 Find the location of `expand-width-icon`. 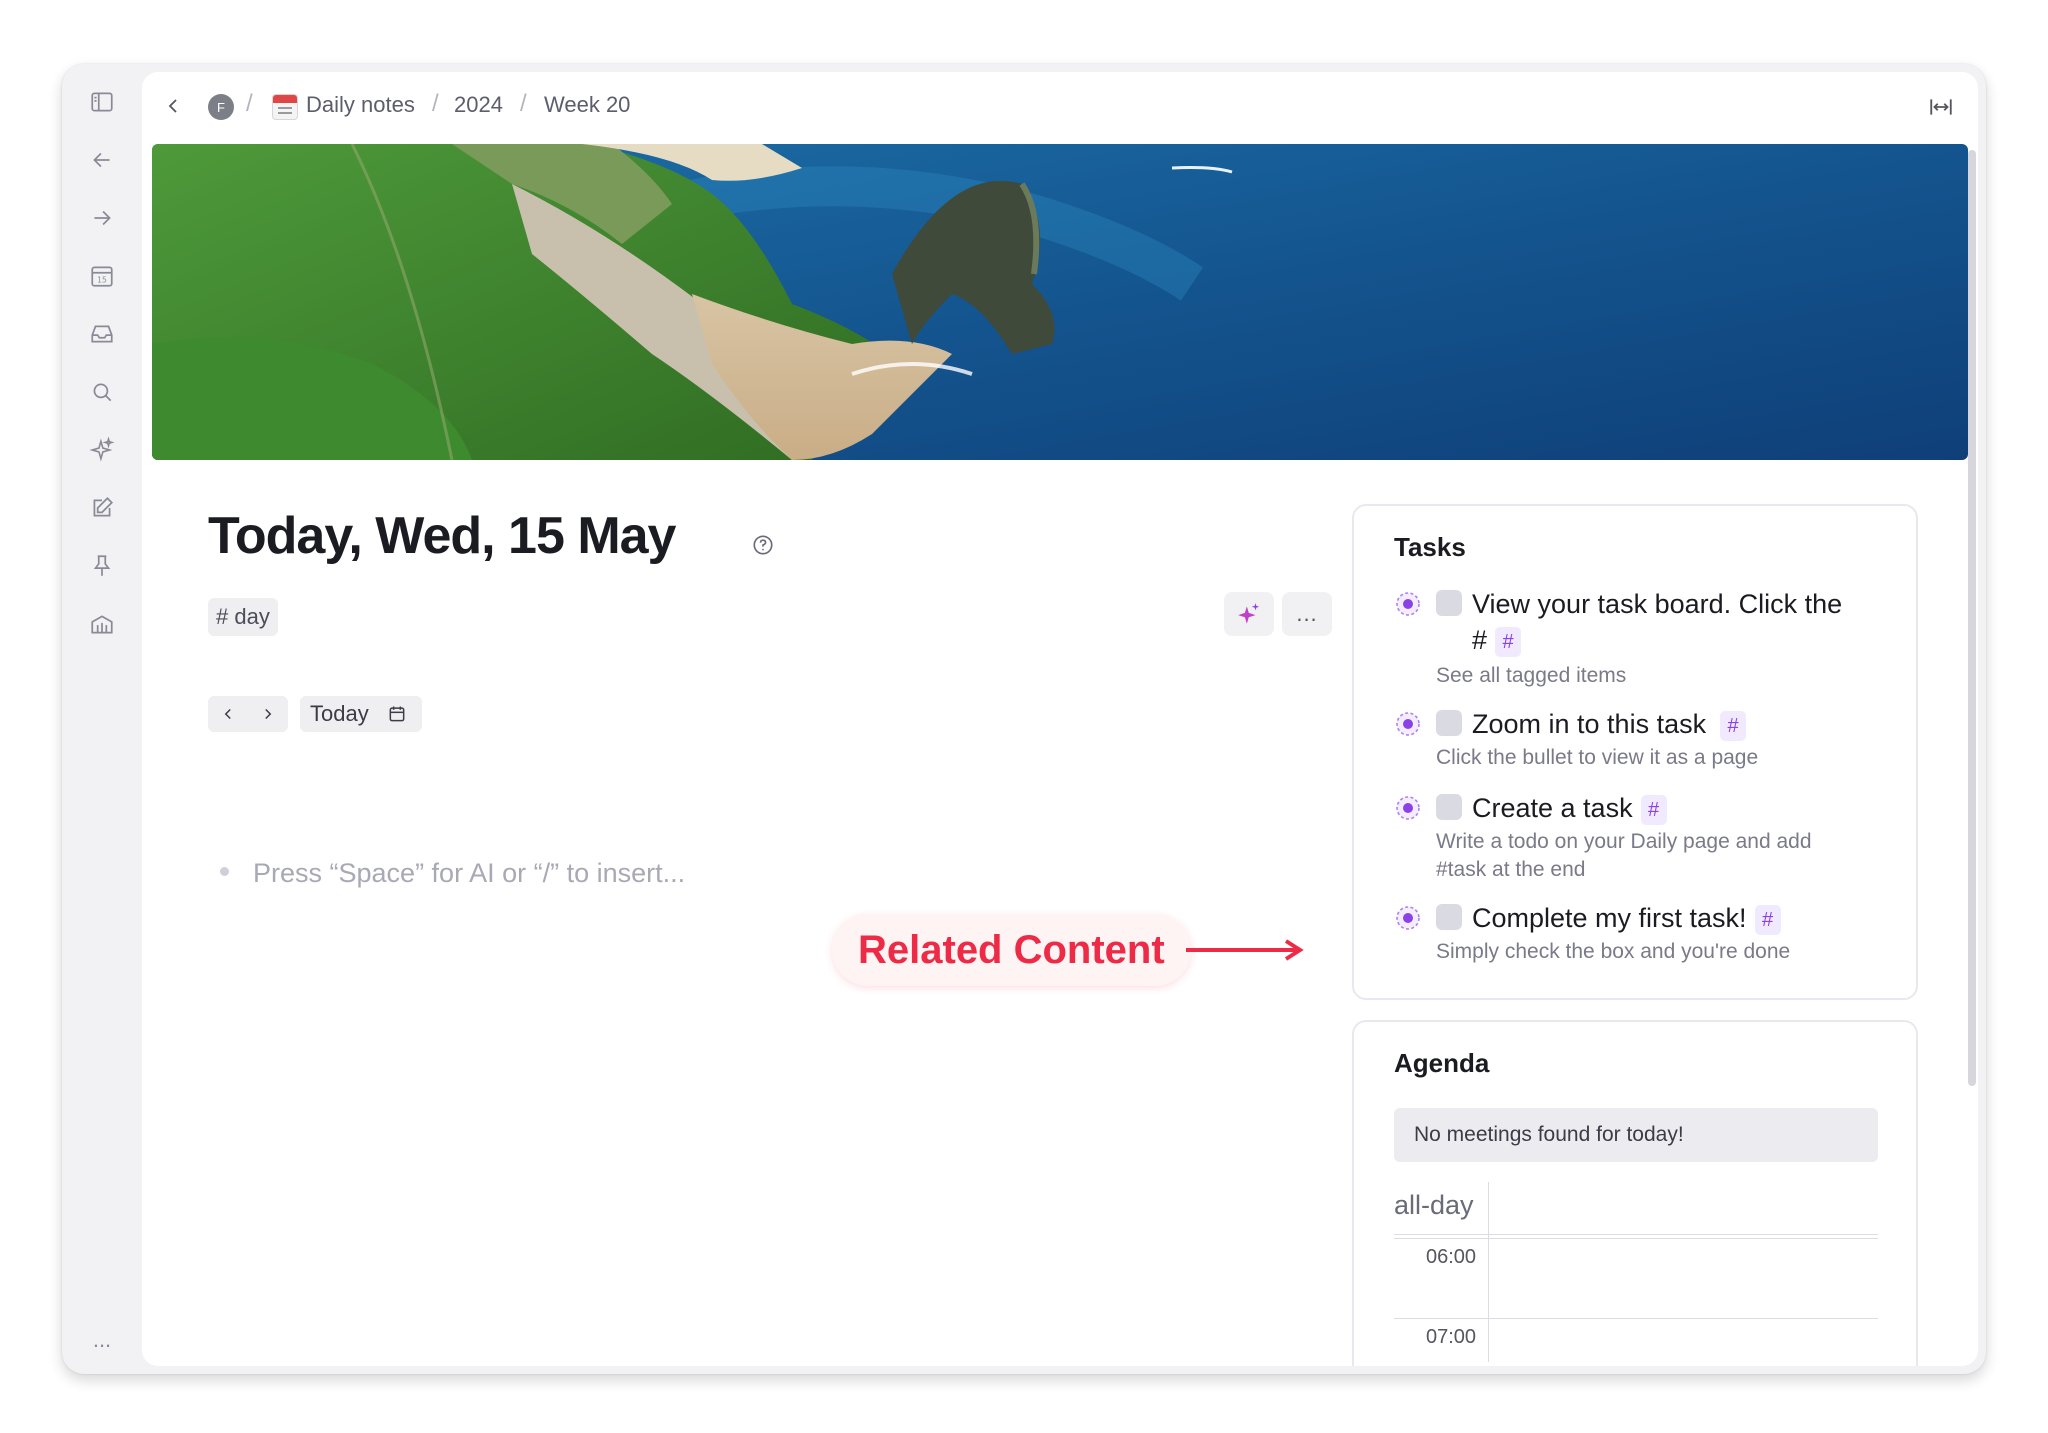

expand-width-icon is located at coordinates (1941, 107).